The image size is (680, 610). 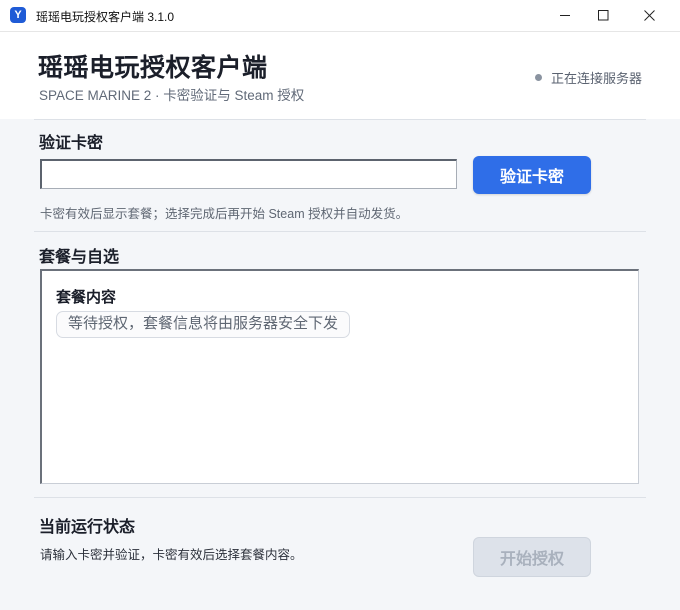 I want to click on app-logo-icon: Y, so click(x=18, y=15).